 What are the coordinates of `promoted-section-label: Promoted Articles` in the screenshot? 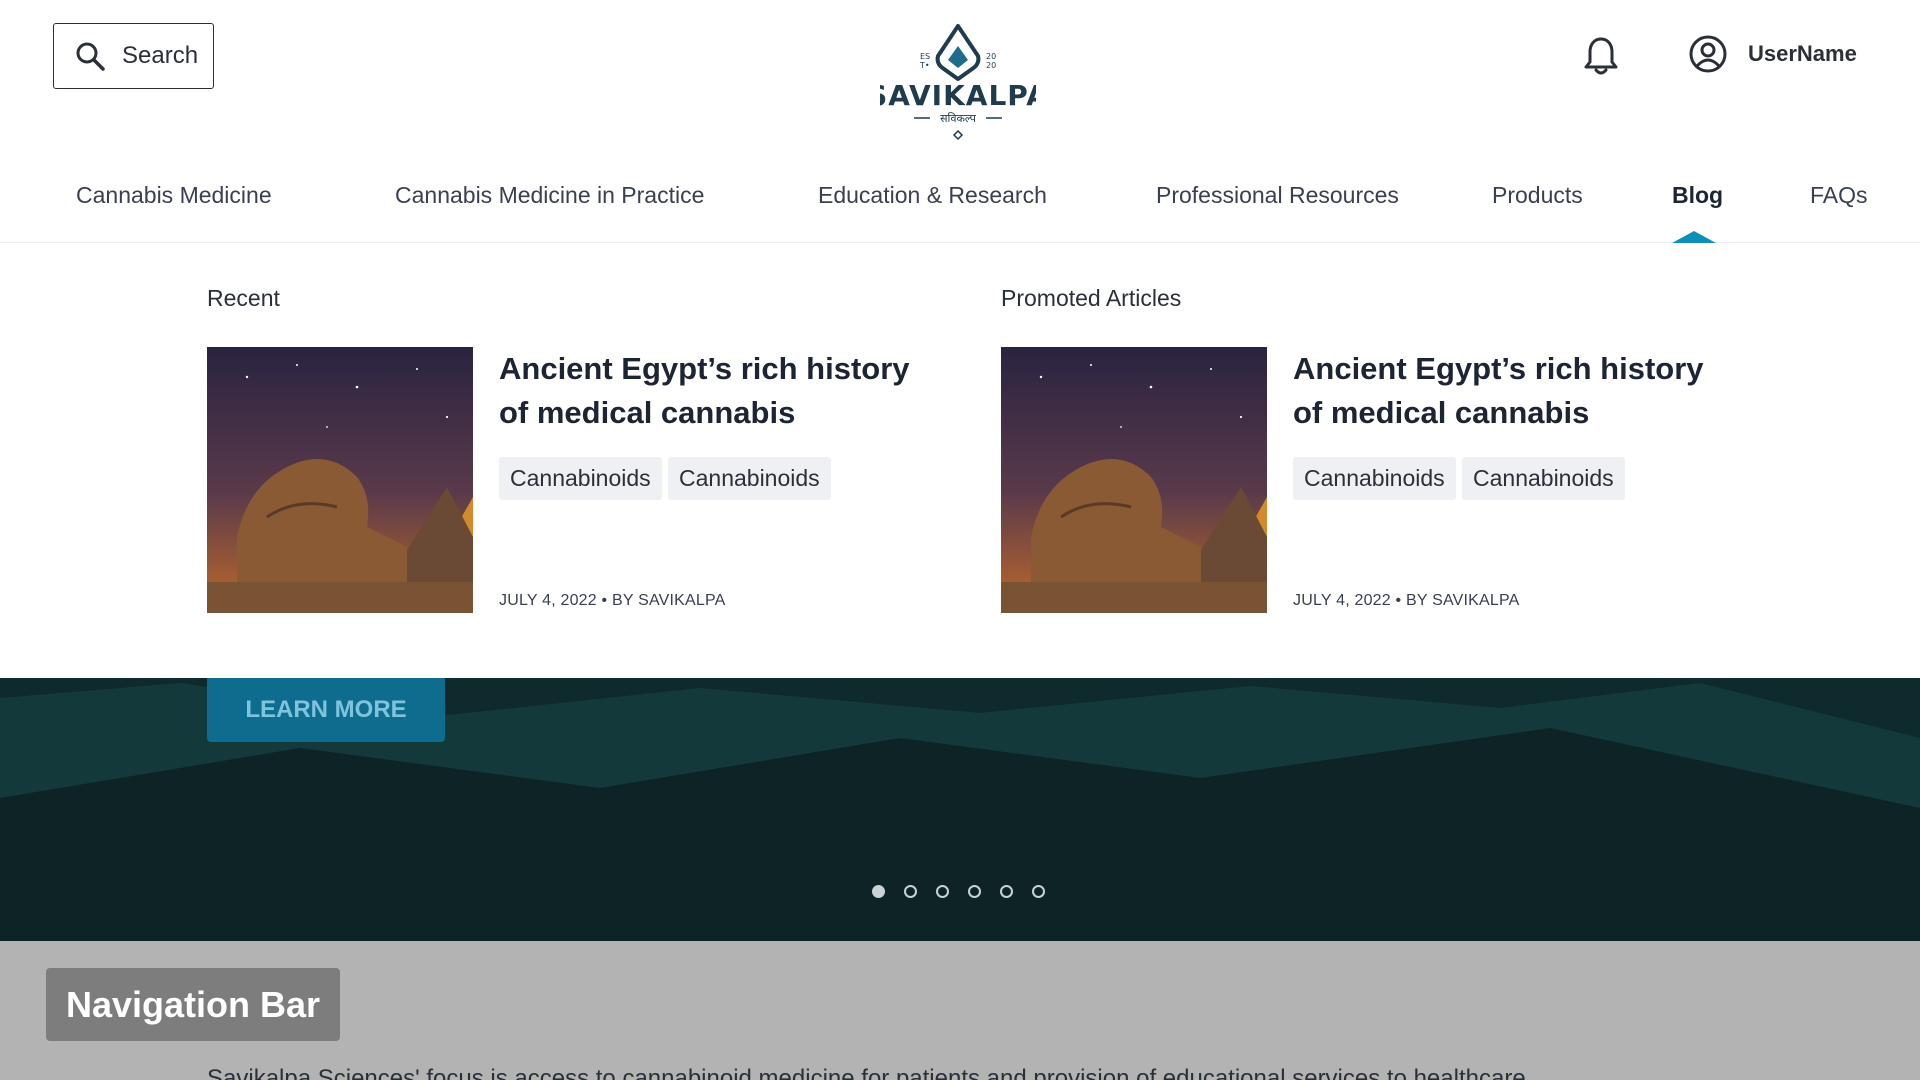 It's located at (1091, 298).